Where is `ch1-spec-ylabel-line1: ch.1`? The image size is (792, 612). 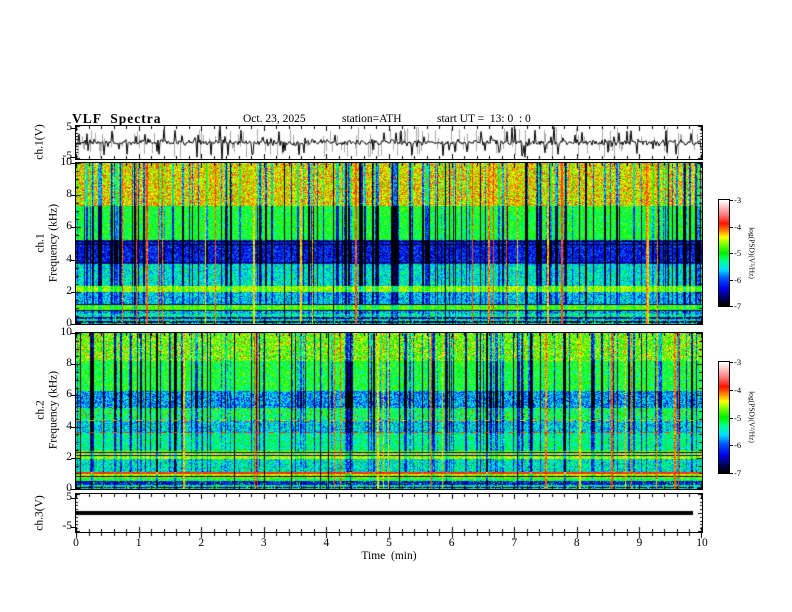 ch1-spec-ylabel-line1: ch.1 is located at coordinates (40, 243).